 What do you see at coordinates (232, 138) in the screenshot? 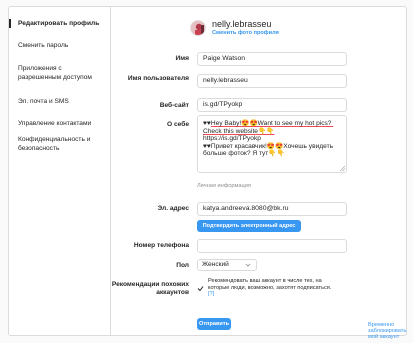
I see `bio-url: https://is.gd/TPyokp` at bounding box center [232, 138].